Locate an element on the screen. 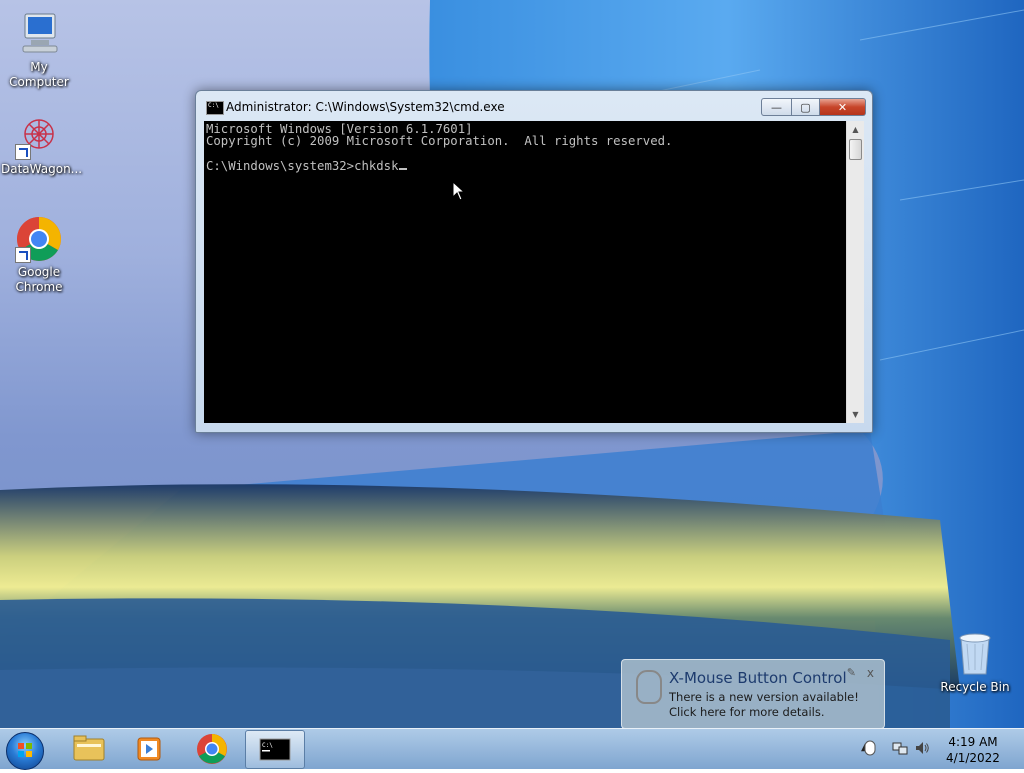  desktop-icon-my-computer: My Computer is located at coordinates (39, 50).